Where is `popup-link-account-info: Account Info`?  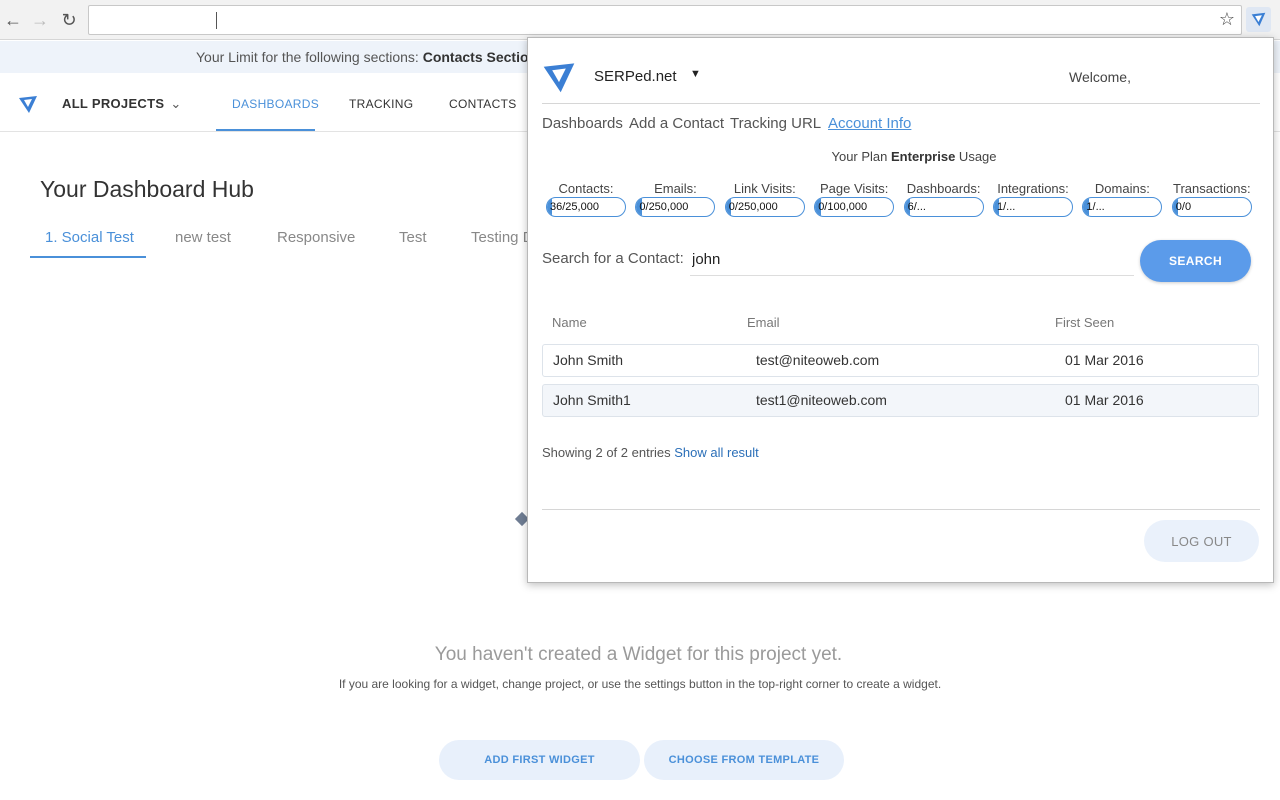
popup-link-account-info: Account Info is located at coordinates (869, 123).